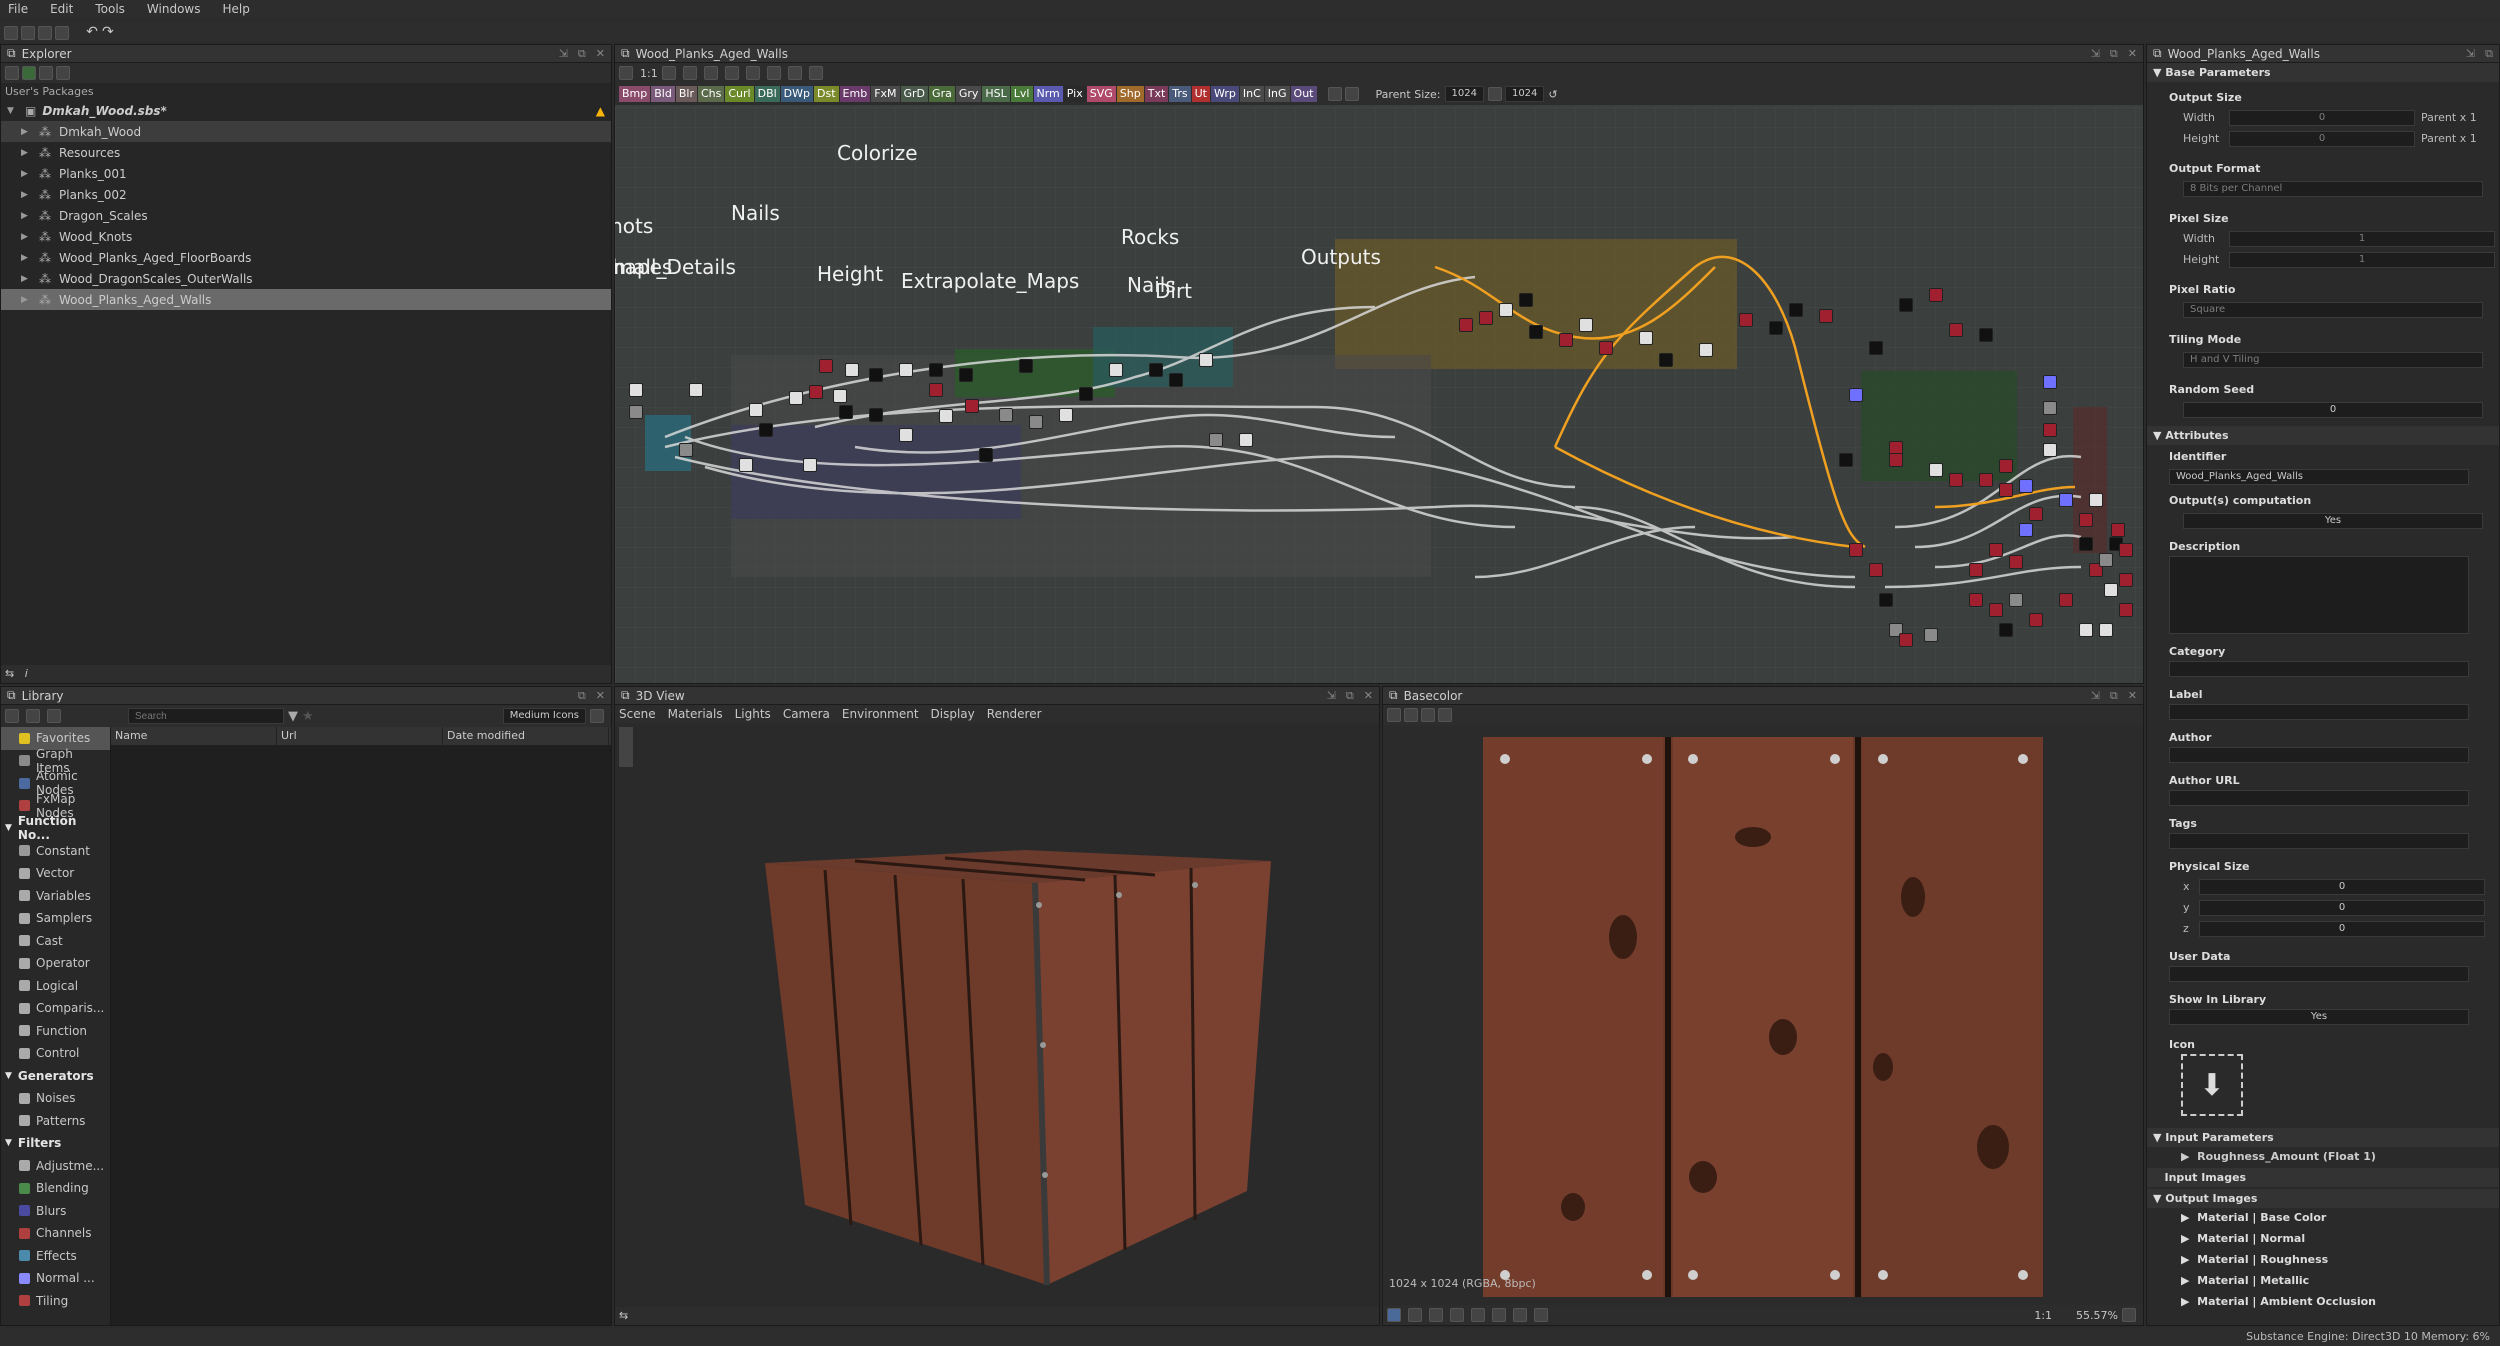 This screenshot has width=2500, height=1346. I want to click on phys-y-field: 0, so click(2342, 907).